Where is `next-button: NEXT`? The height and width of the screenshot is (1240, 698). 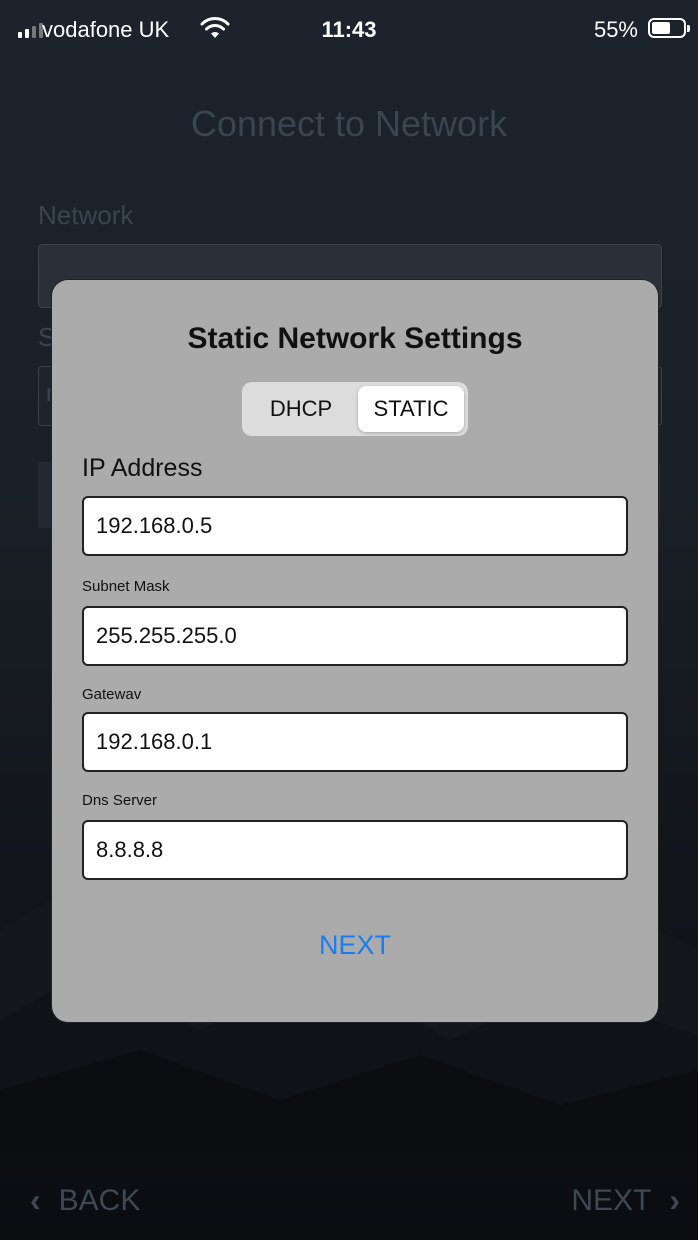 next-button: NEXT is located at coordinates (355, 945).